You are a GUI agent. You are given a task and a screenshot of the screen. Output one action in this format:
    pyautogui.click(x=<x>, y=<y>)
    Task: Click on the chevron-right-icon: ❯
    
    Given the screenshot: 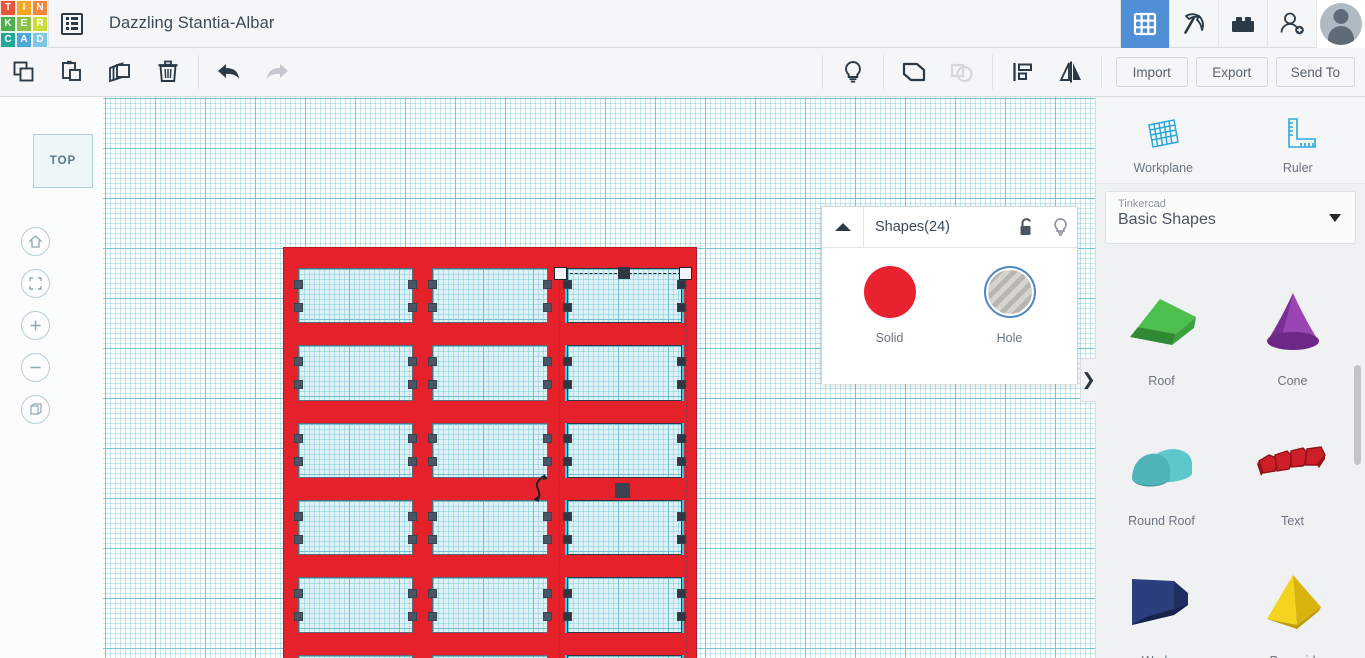 What is the action you would take?
    pyautogui.click(x=1088, y=379)
    